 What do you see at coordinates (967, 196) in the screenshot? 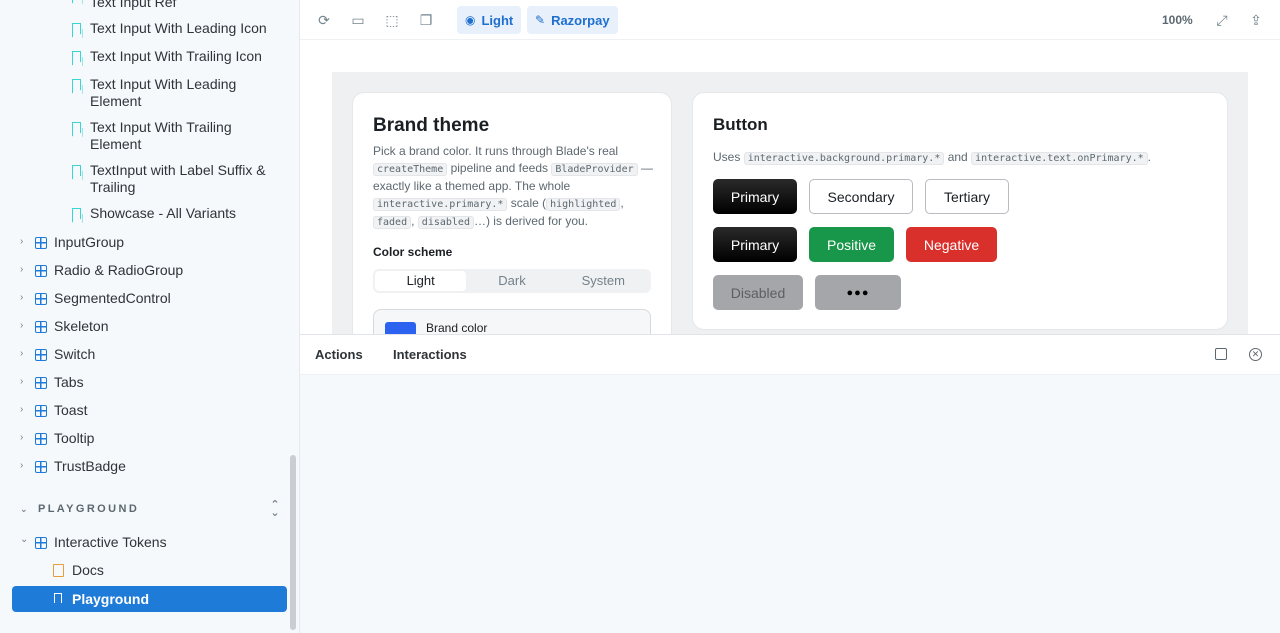
I see `tertiary-button: Tertiary` at bounding box center [967, 196].